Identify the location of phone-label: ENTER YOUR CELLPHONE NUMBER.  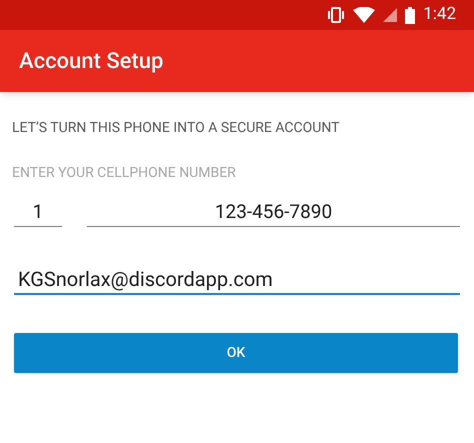
(124, 173).